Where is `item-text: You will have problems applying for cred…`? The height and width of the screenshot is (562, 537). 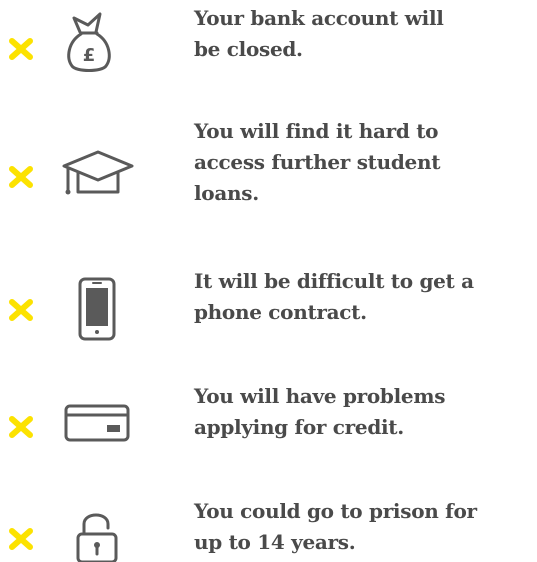 item-text: You will have problems applying for cred… is located at coordinates (320, 411).